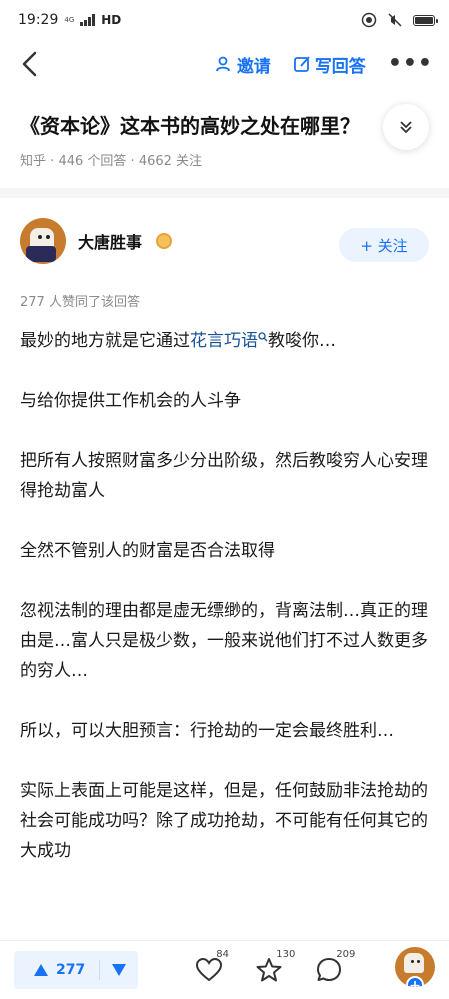  What do you see at coordinates (164, 241) in the screenshot?
I see `badge-icon` at bounding box center [164, 241].